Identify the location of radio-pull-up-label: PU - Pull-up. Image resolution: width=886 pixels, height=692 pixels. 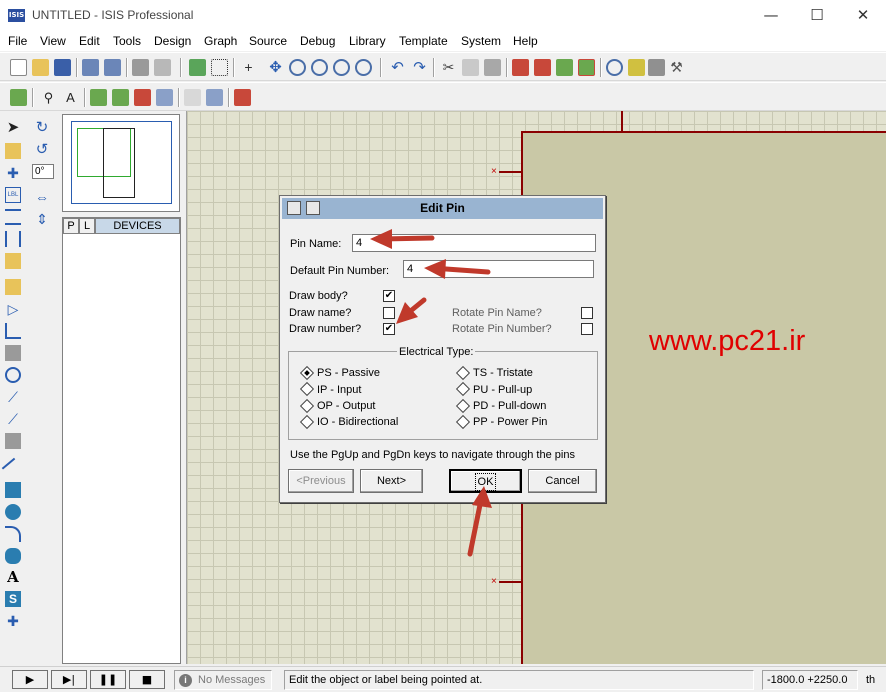
(502, 390).